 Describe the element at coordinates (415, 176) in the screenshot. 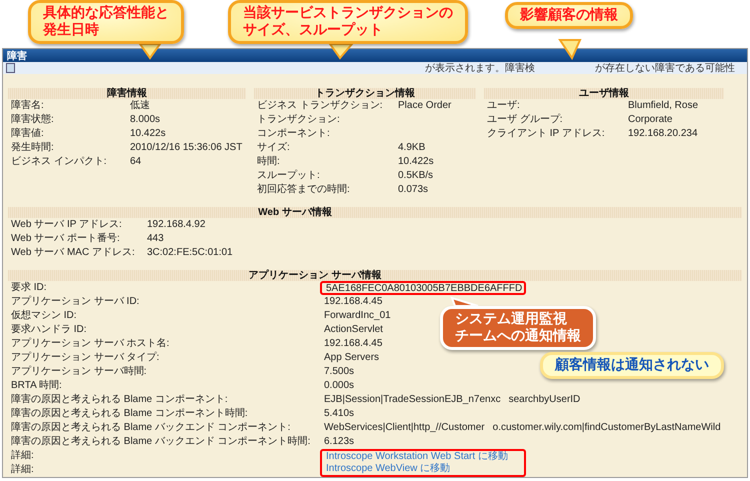

I see `field-value: 0.5KB/s` at that location.